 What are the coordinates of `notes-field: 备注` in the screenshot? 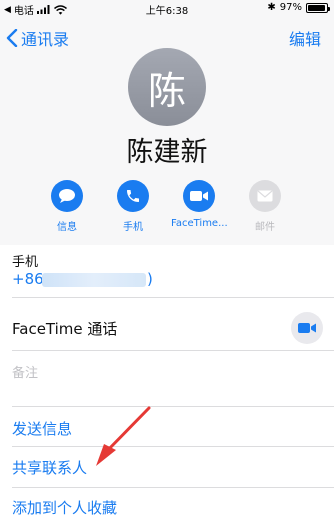 It's located at (25, 371).